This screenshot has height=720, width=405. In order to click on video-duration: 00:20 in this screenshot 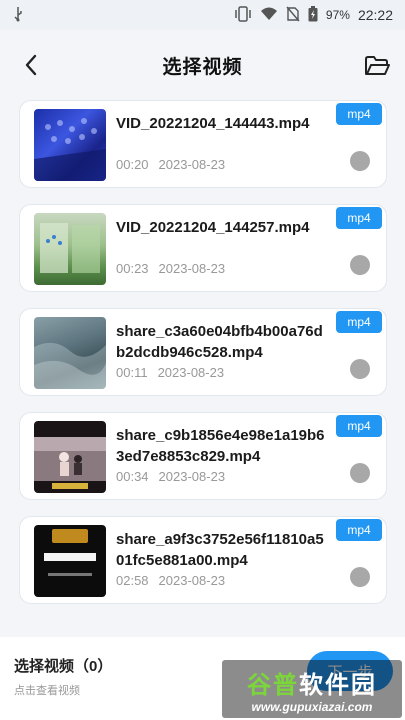, I will do `click(132, 164)`.